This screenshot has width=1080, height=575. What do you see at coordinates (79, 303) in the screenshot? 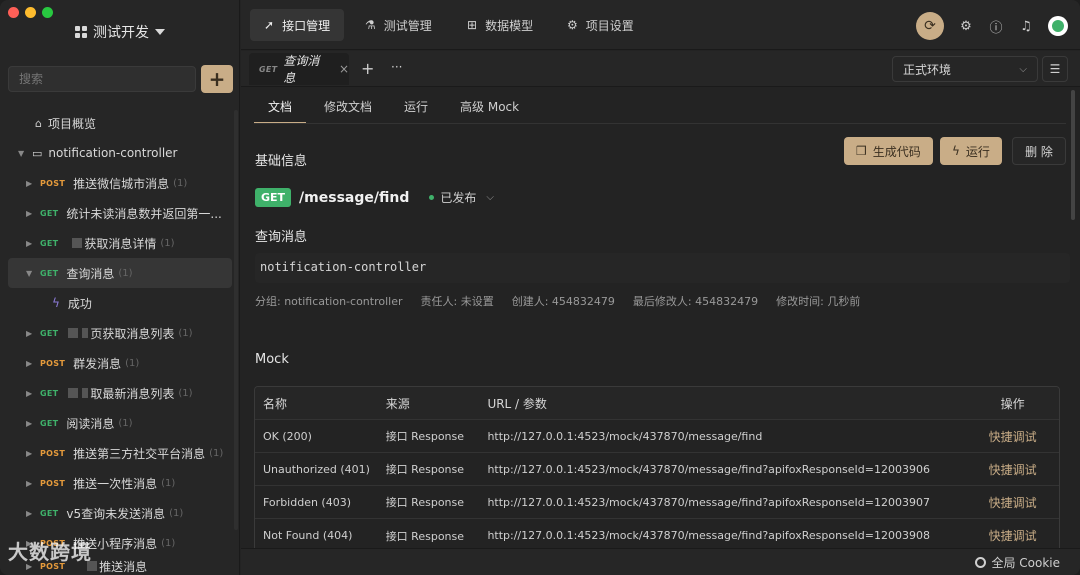
I see `item-label: 成功` at bounding box center [79, 303].